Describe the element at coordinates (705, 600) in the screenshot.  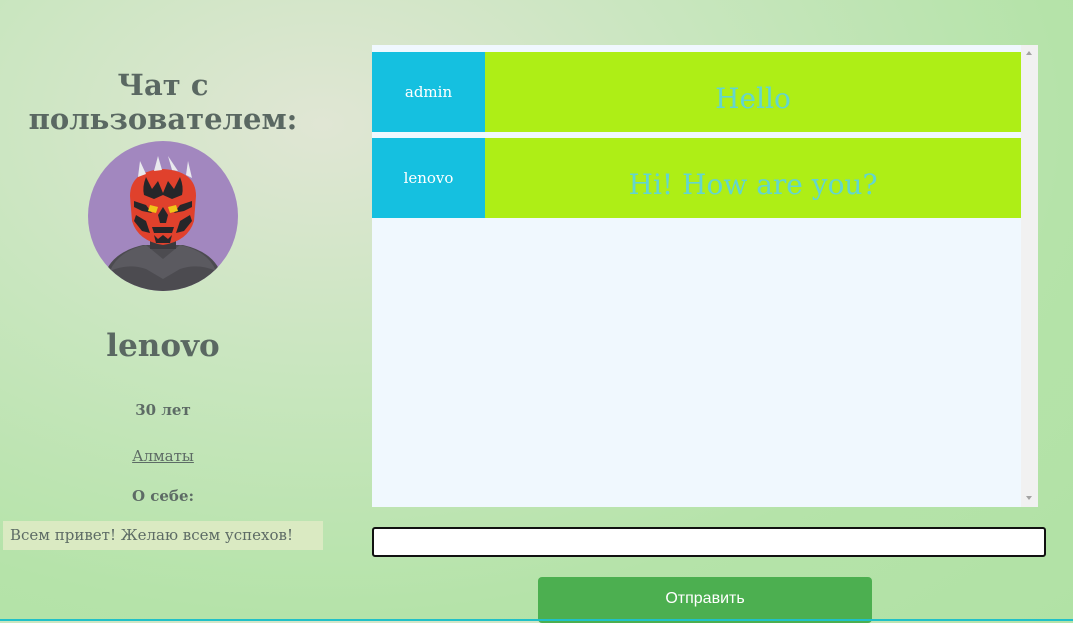
I see `send-button: Отправить` at that location.